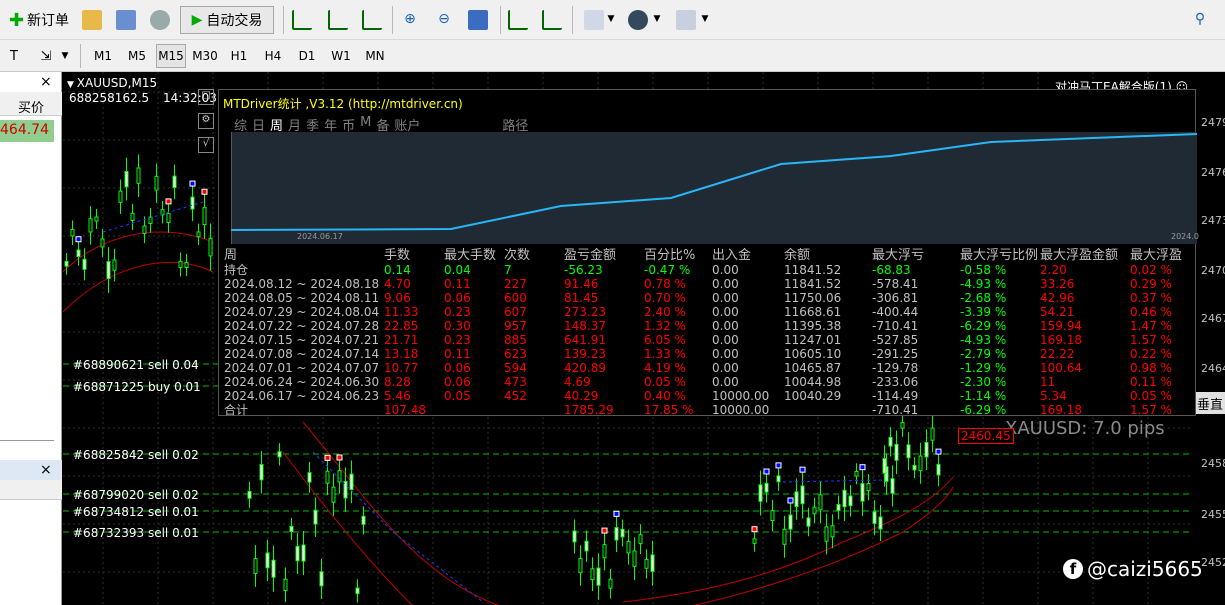 This screenshot has width=1225, height=605. I want to click on timeframe-toolbar: T ⇲ ▼ M1 M5 M15 M30 H1 H4 D1 W1 MN, so click(612, 56).